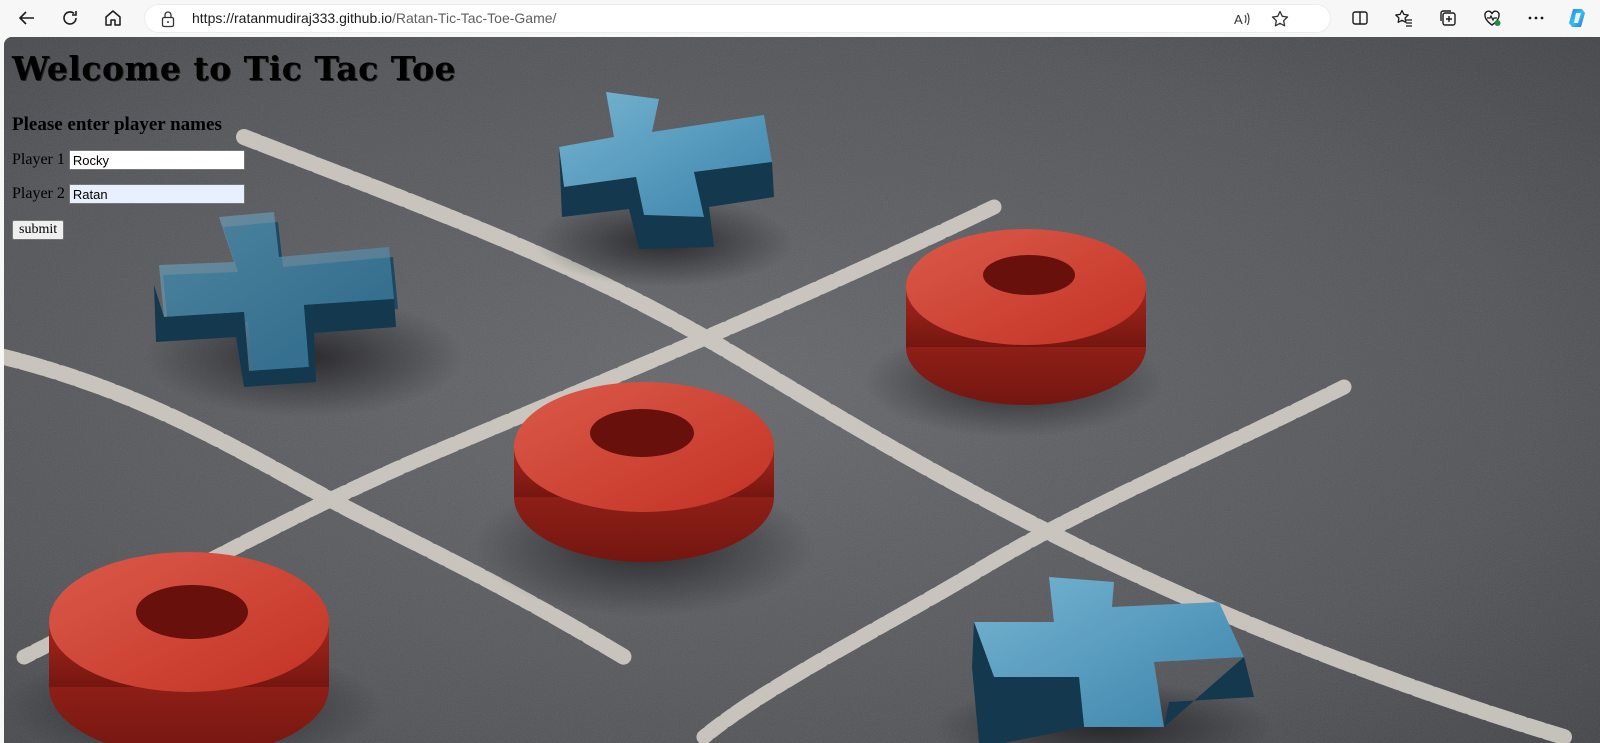 The width and height of the screenshot is (1600, 743). Describe the element at coordinates (474, 18) in the screenshot. I see `url-path: /Ratan-Tic-Tac-Toe-Game/` at that location.